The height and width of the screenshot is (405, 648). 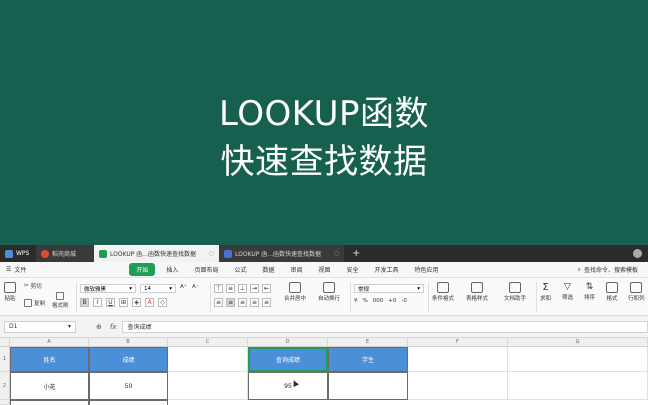 I want to click on sum-button: Σ 求和, so click(x=545, y=292).